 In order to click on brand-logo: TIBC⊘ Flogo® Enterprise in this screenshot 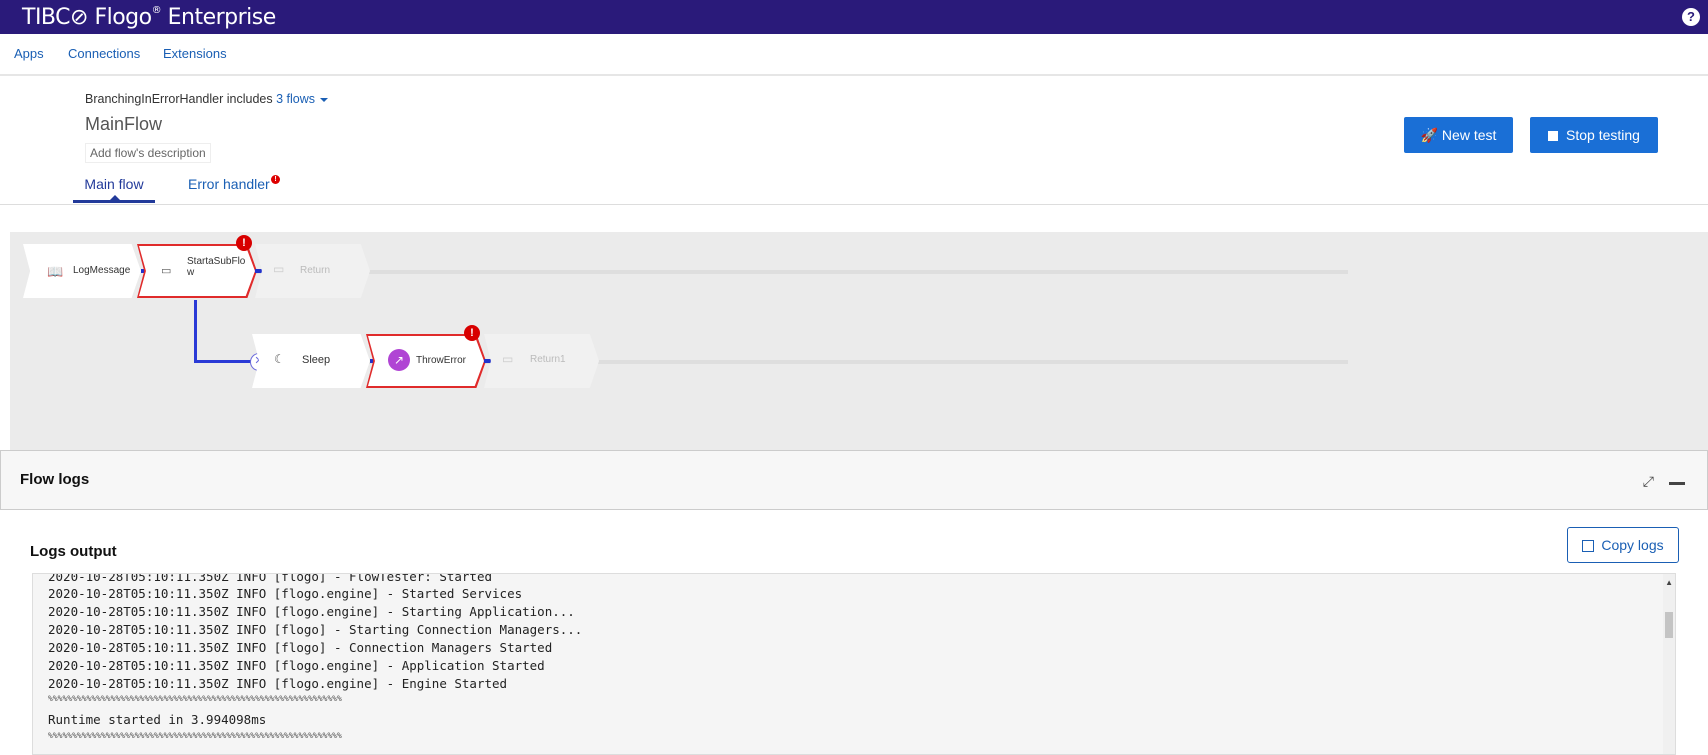, I will do `click(149, 17)`.